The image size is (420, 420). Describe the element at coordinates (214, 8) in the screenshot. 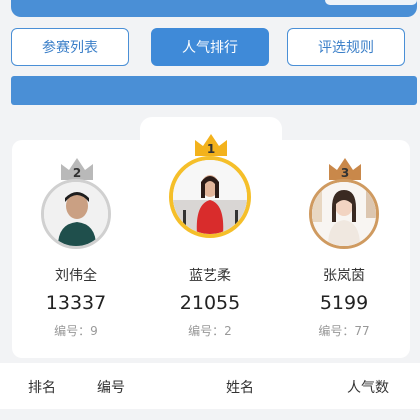

I see `top-header-bar` at that location.